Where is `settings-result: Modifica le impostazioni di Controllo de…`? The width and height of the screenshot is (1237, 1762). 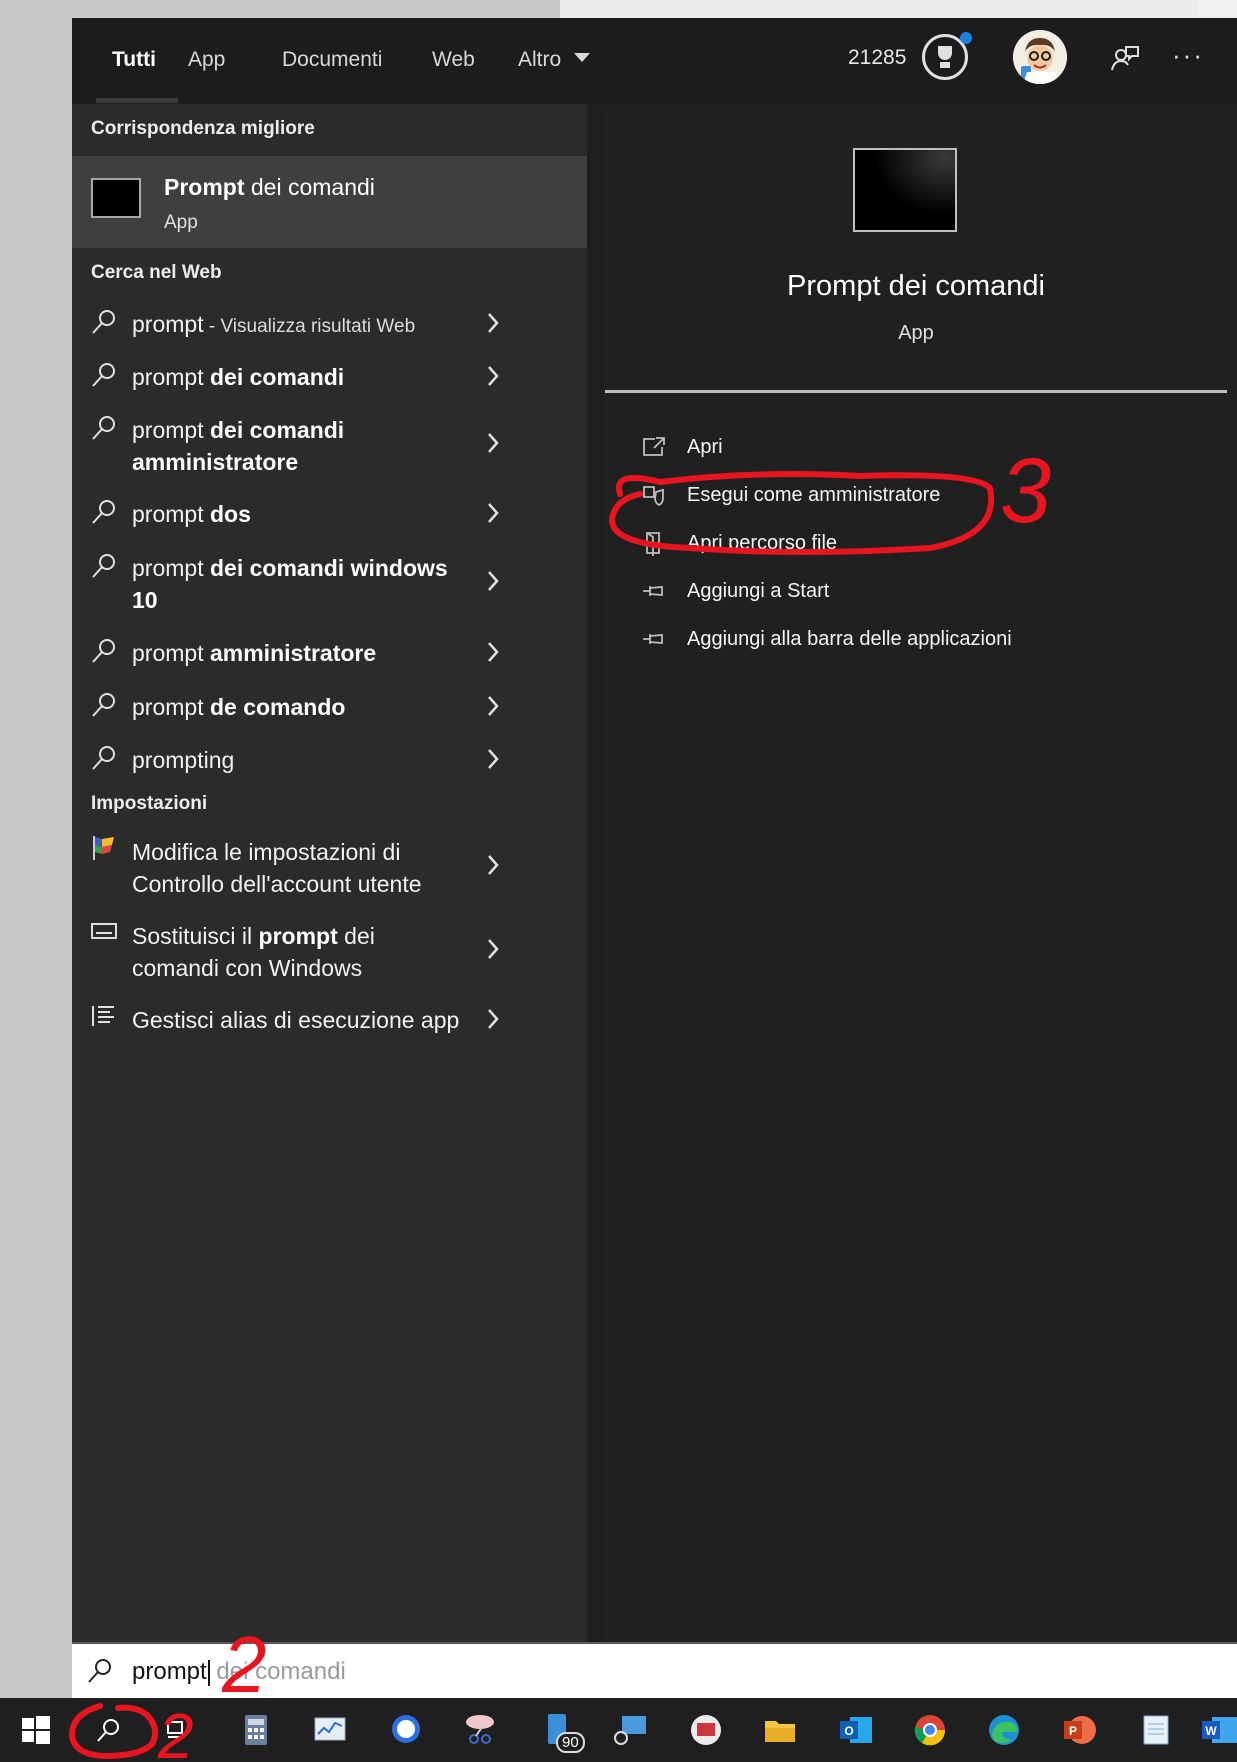 settings-result: Modifica le impostazioni di Controllo de… is located at coordinates (329, 865).